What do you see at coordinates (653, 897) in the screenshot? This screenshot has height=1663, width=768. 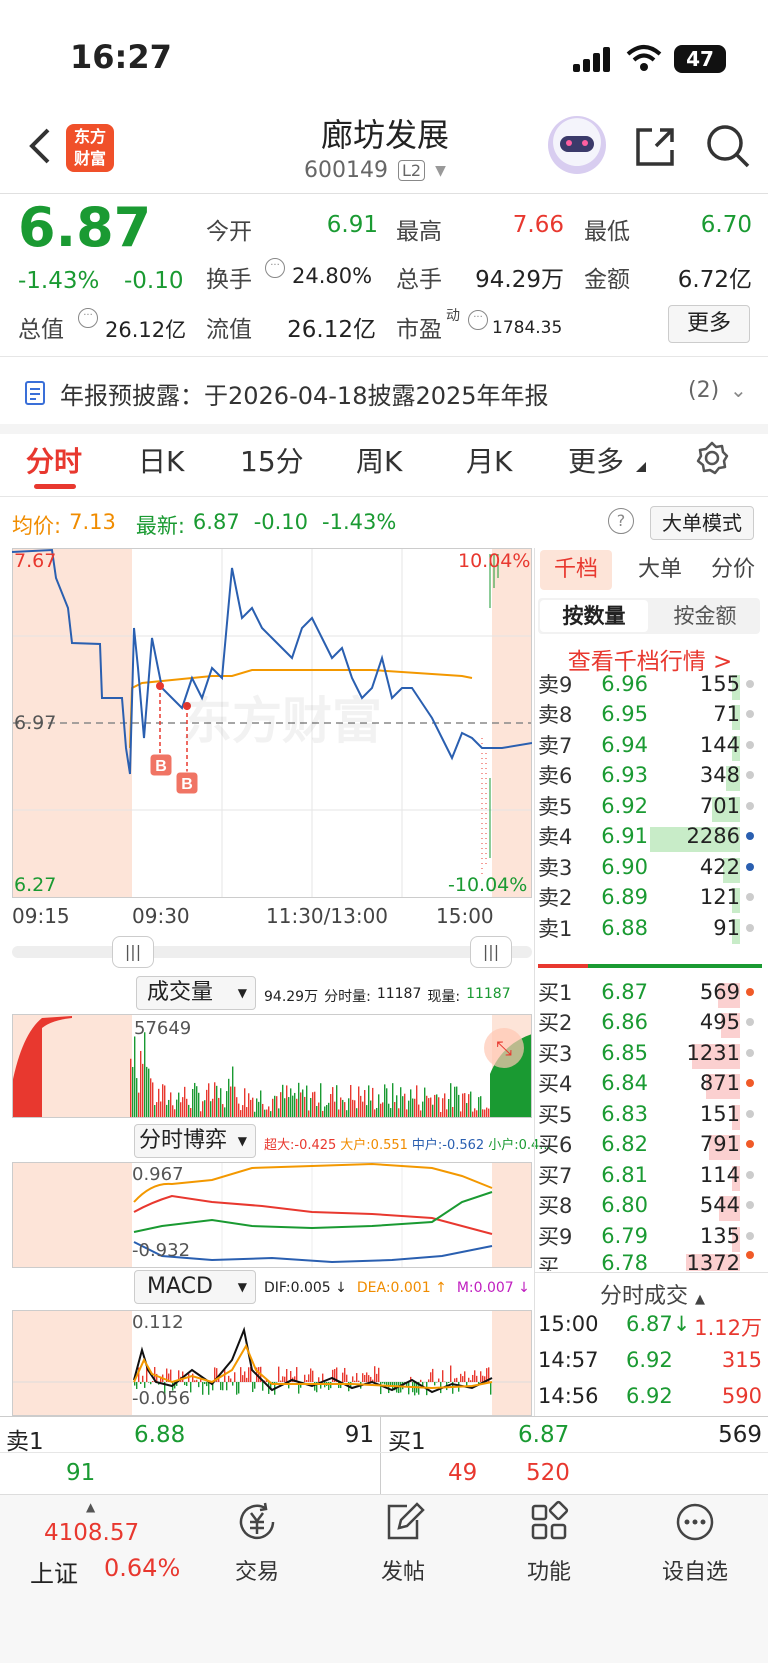 I see `ask-row: 卖2 6.89 121` at bounding box center [653, 897].